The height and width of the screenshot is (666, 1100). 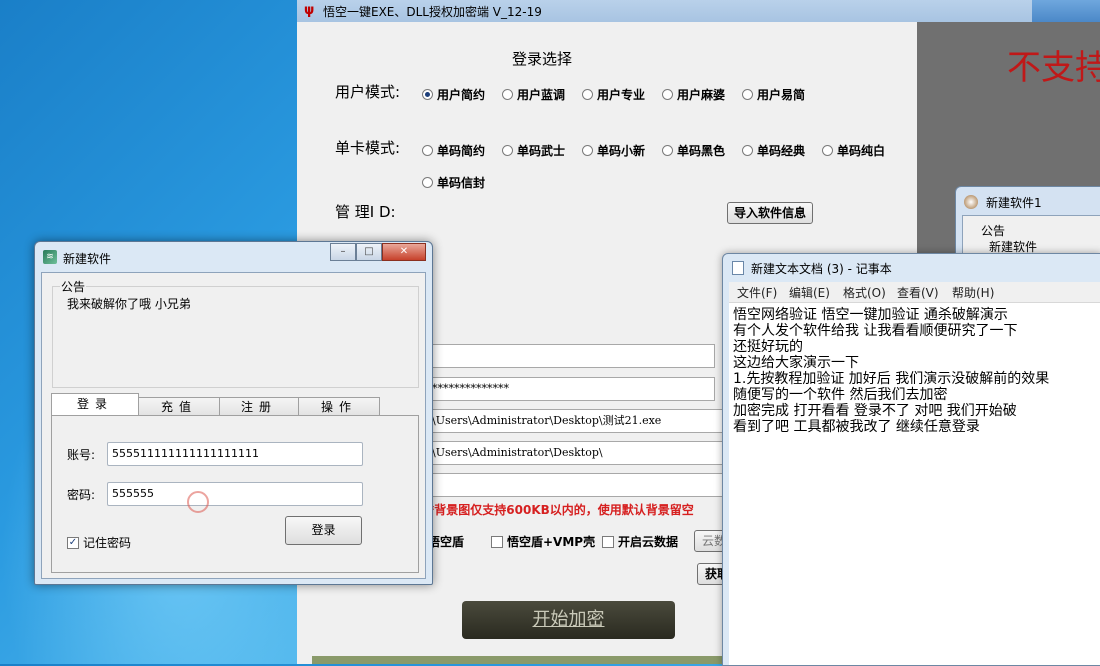 What do you see at coordinates (198, 502) in the screenshot?
I see `mouse-cursor-indicator` at bounding box center [198, 502].